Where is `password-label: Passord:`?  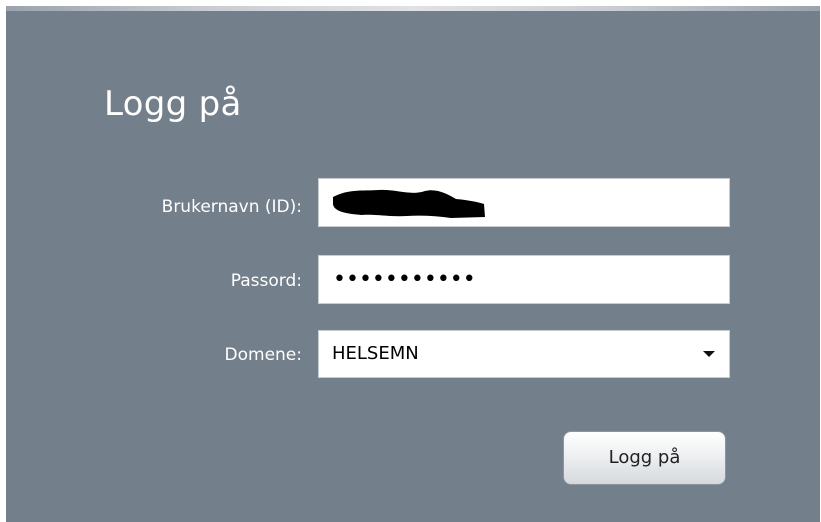 password-label: Passord: is located at coordinates (266, 281).